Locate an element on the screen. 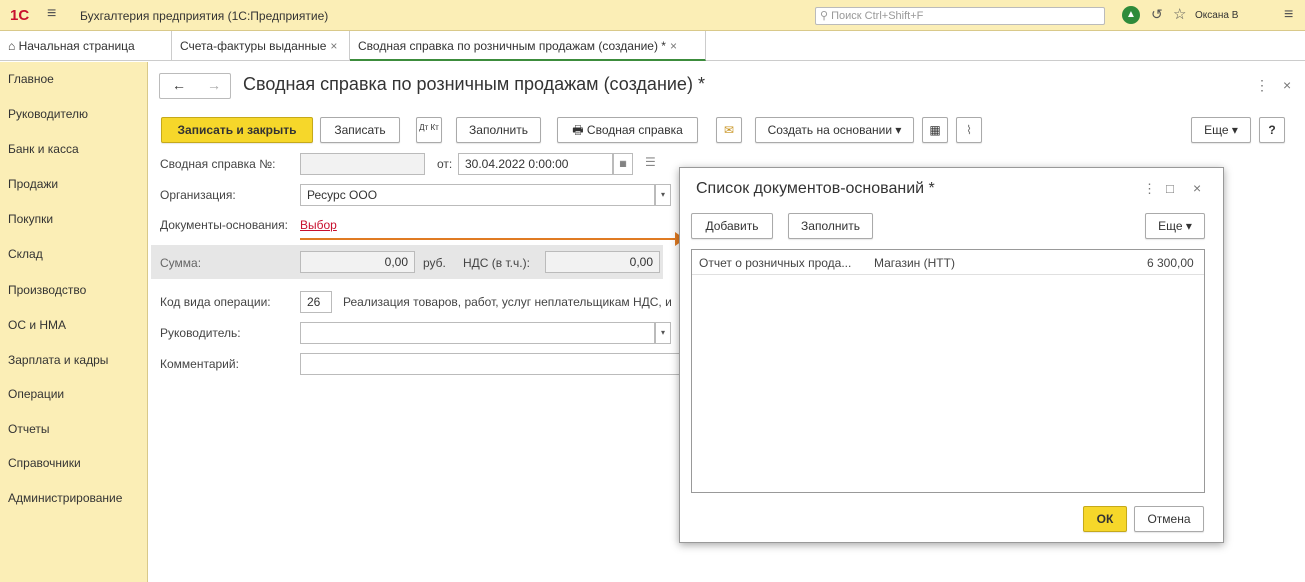 The image size is (1305, 582). manager-label: Руководитель: is located at coordinates (200, 333).